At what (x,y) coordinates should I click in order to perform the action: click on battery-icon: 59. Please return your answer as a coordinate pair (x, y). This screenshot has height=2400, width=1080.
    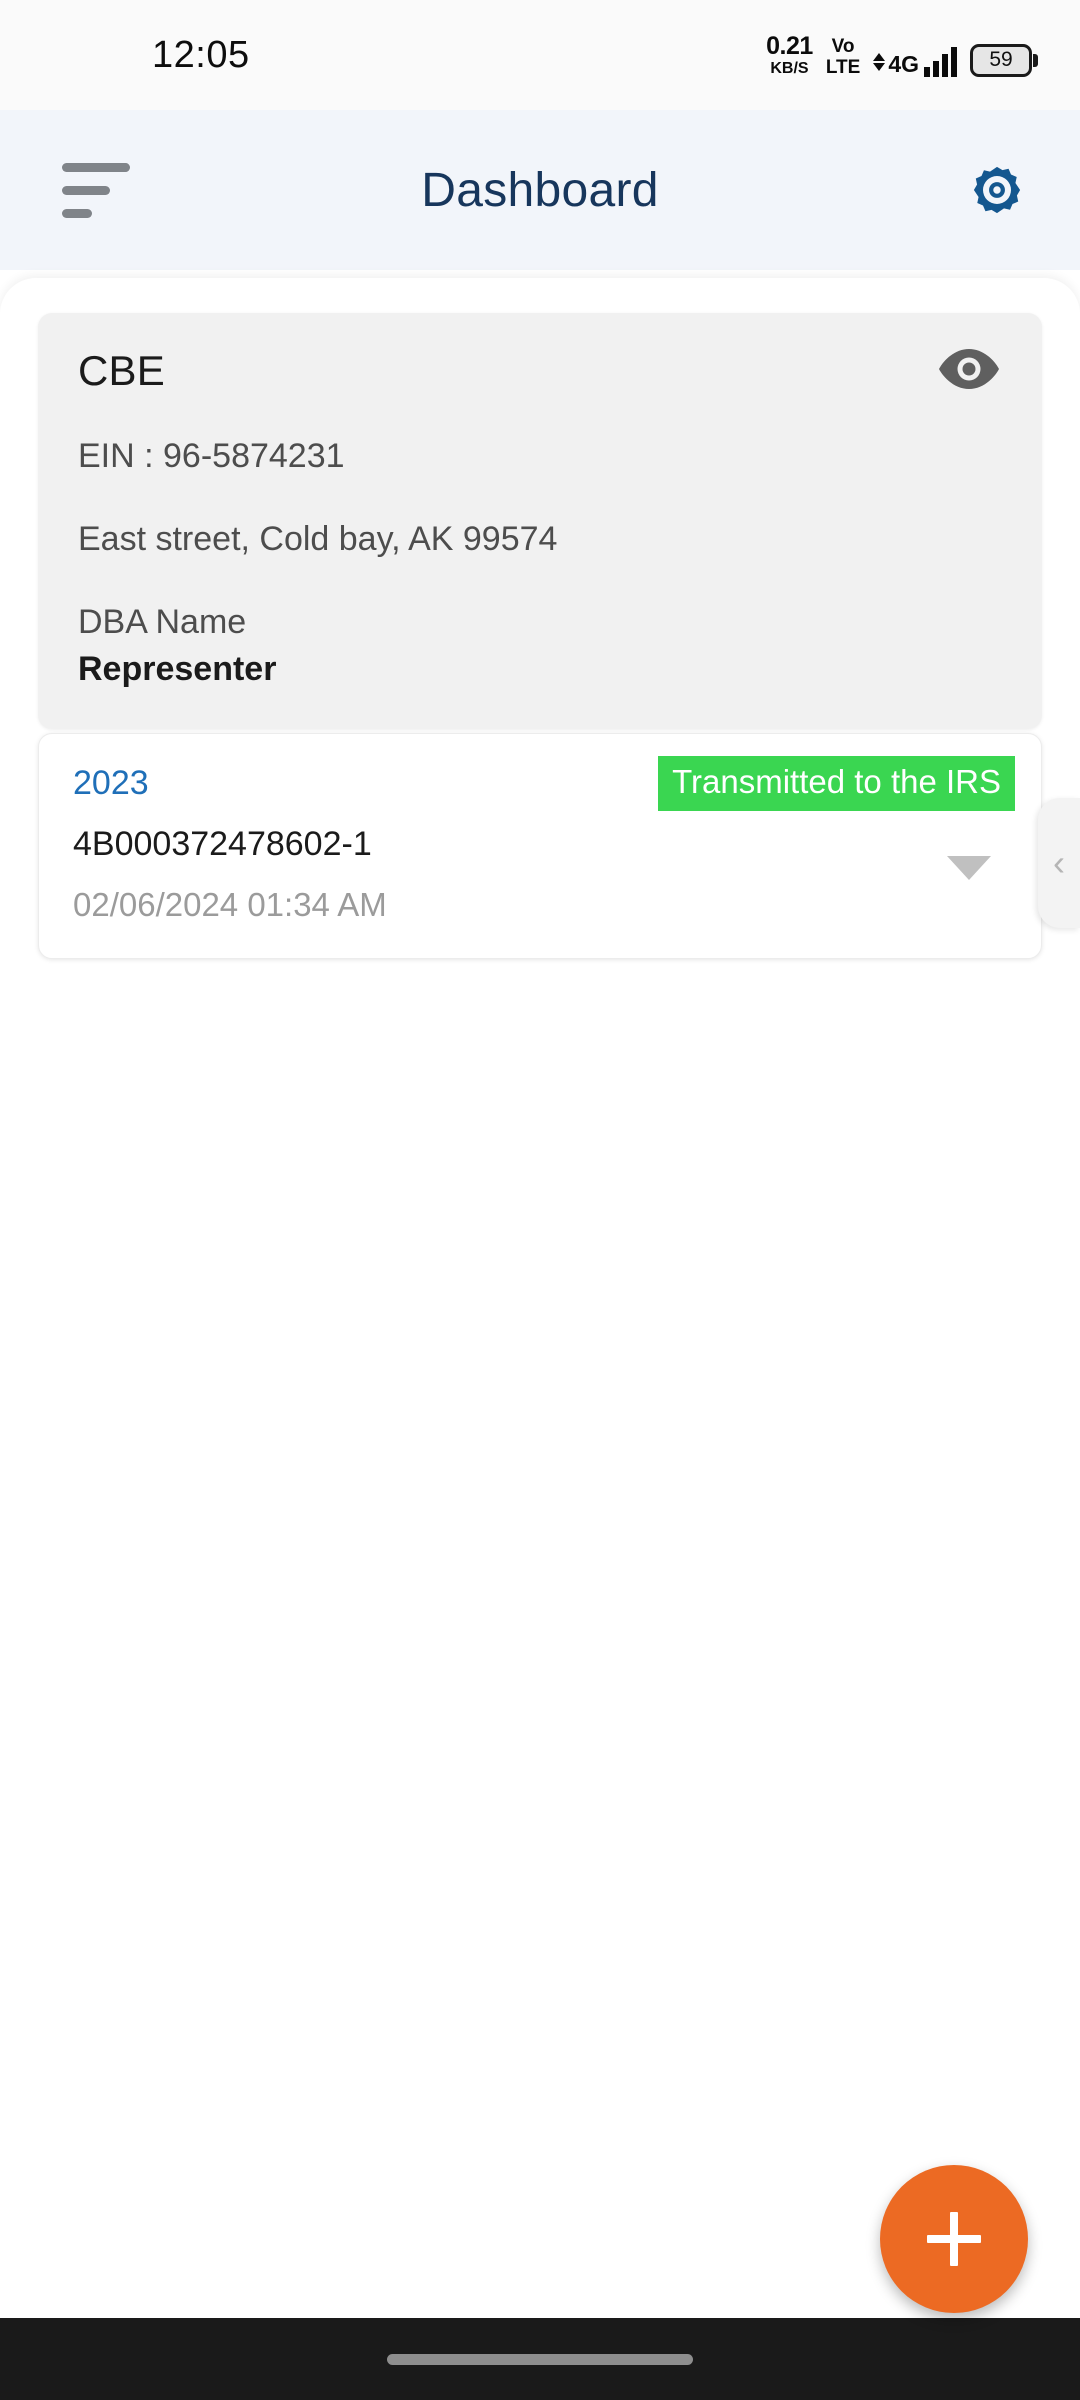
    Looking at the image, I should click on (1004, 60).